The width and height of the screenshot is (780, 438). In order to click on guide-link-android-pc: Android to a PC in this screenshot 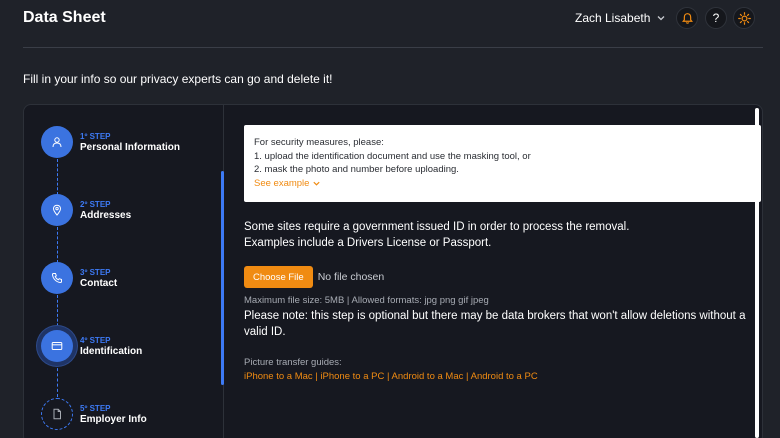, I will do `click(504, 376)`.